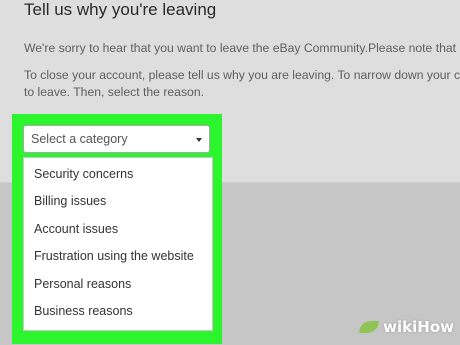 The width and height of the screenshot is (460, 345). What do you see at coordinates (79, 139) in the screenshot?
I see `category-select-value: Select a category` at bounding box center [79, 139].